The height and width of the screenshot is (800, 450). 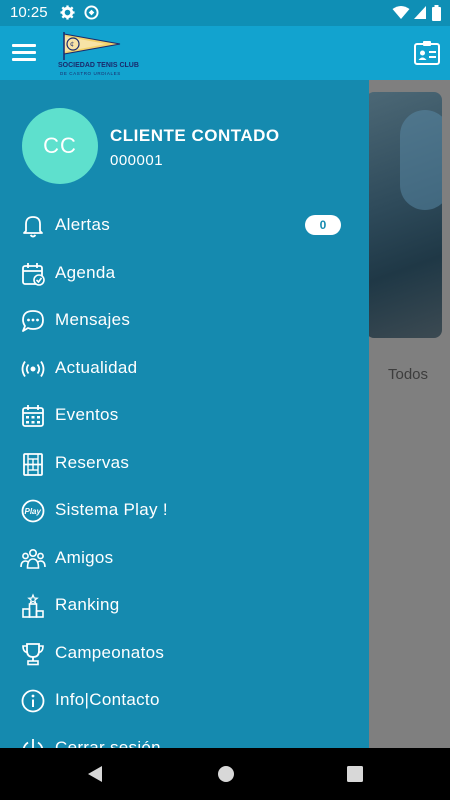 I want to click on trophy-icon, so click(x=33, y=653).